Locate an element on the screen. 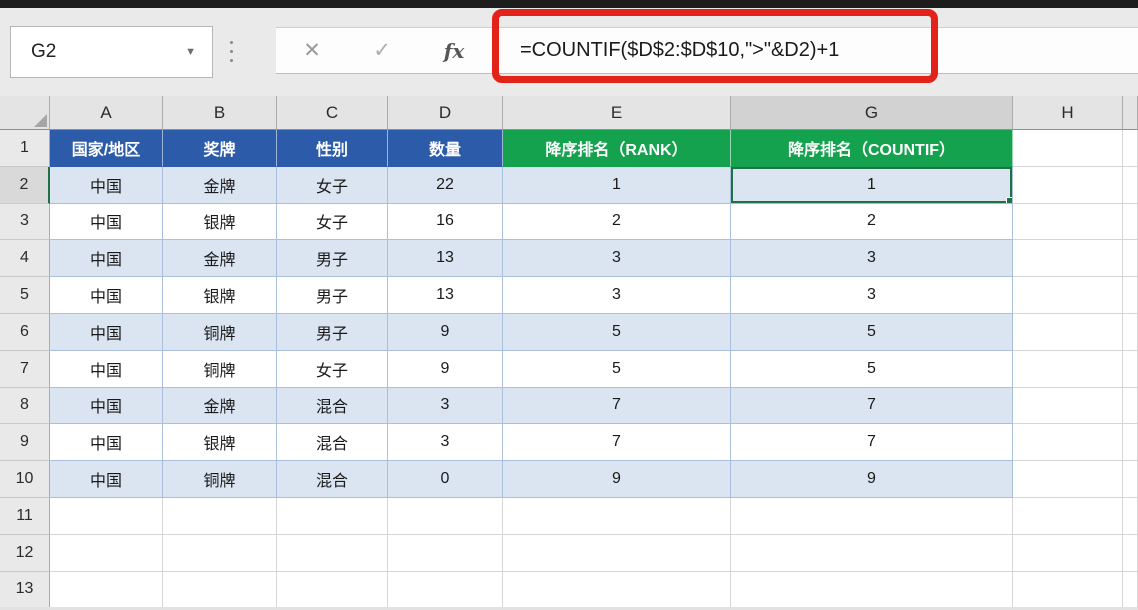 The height and width of the screenshot is (610, 1138). cell-H13 is located at coordinates (1068, 590).